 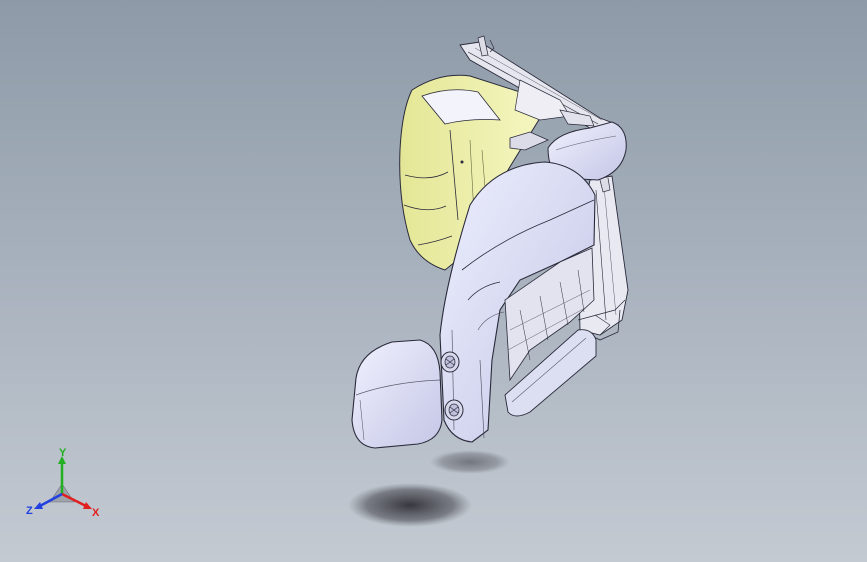 What do you see at coordinates (454, 410) in the screenshot?
I see `adjust-knob-lower` at bounding box center [454, 410].